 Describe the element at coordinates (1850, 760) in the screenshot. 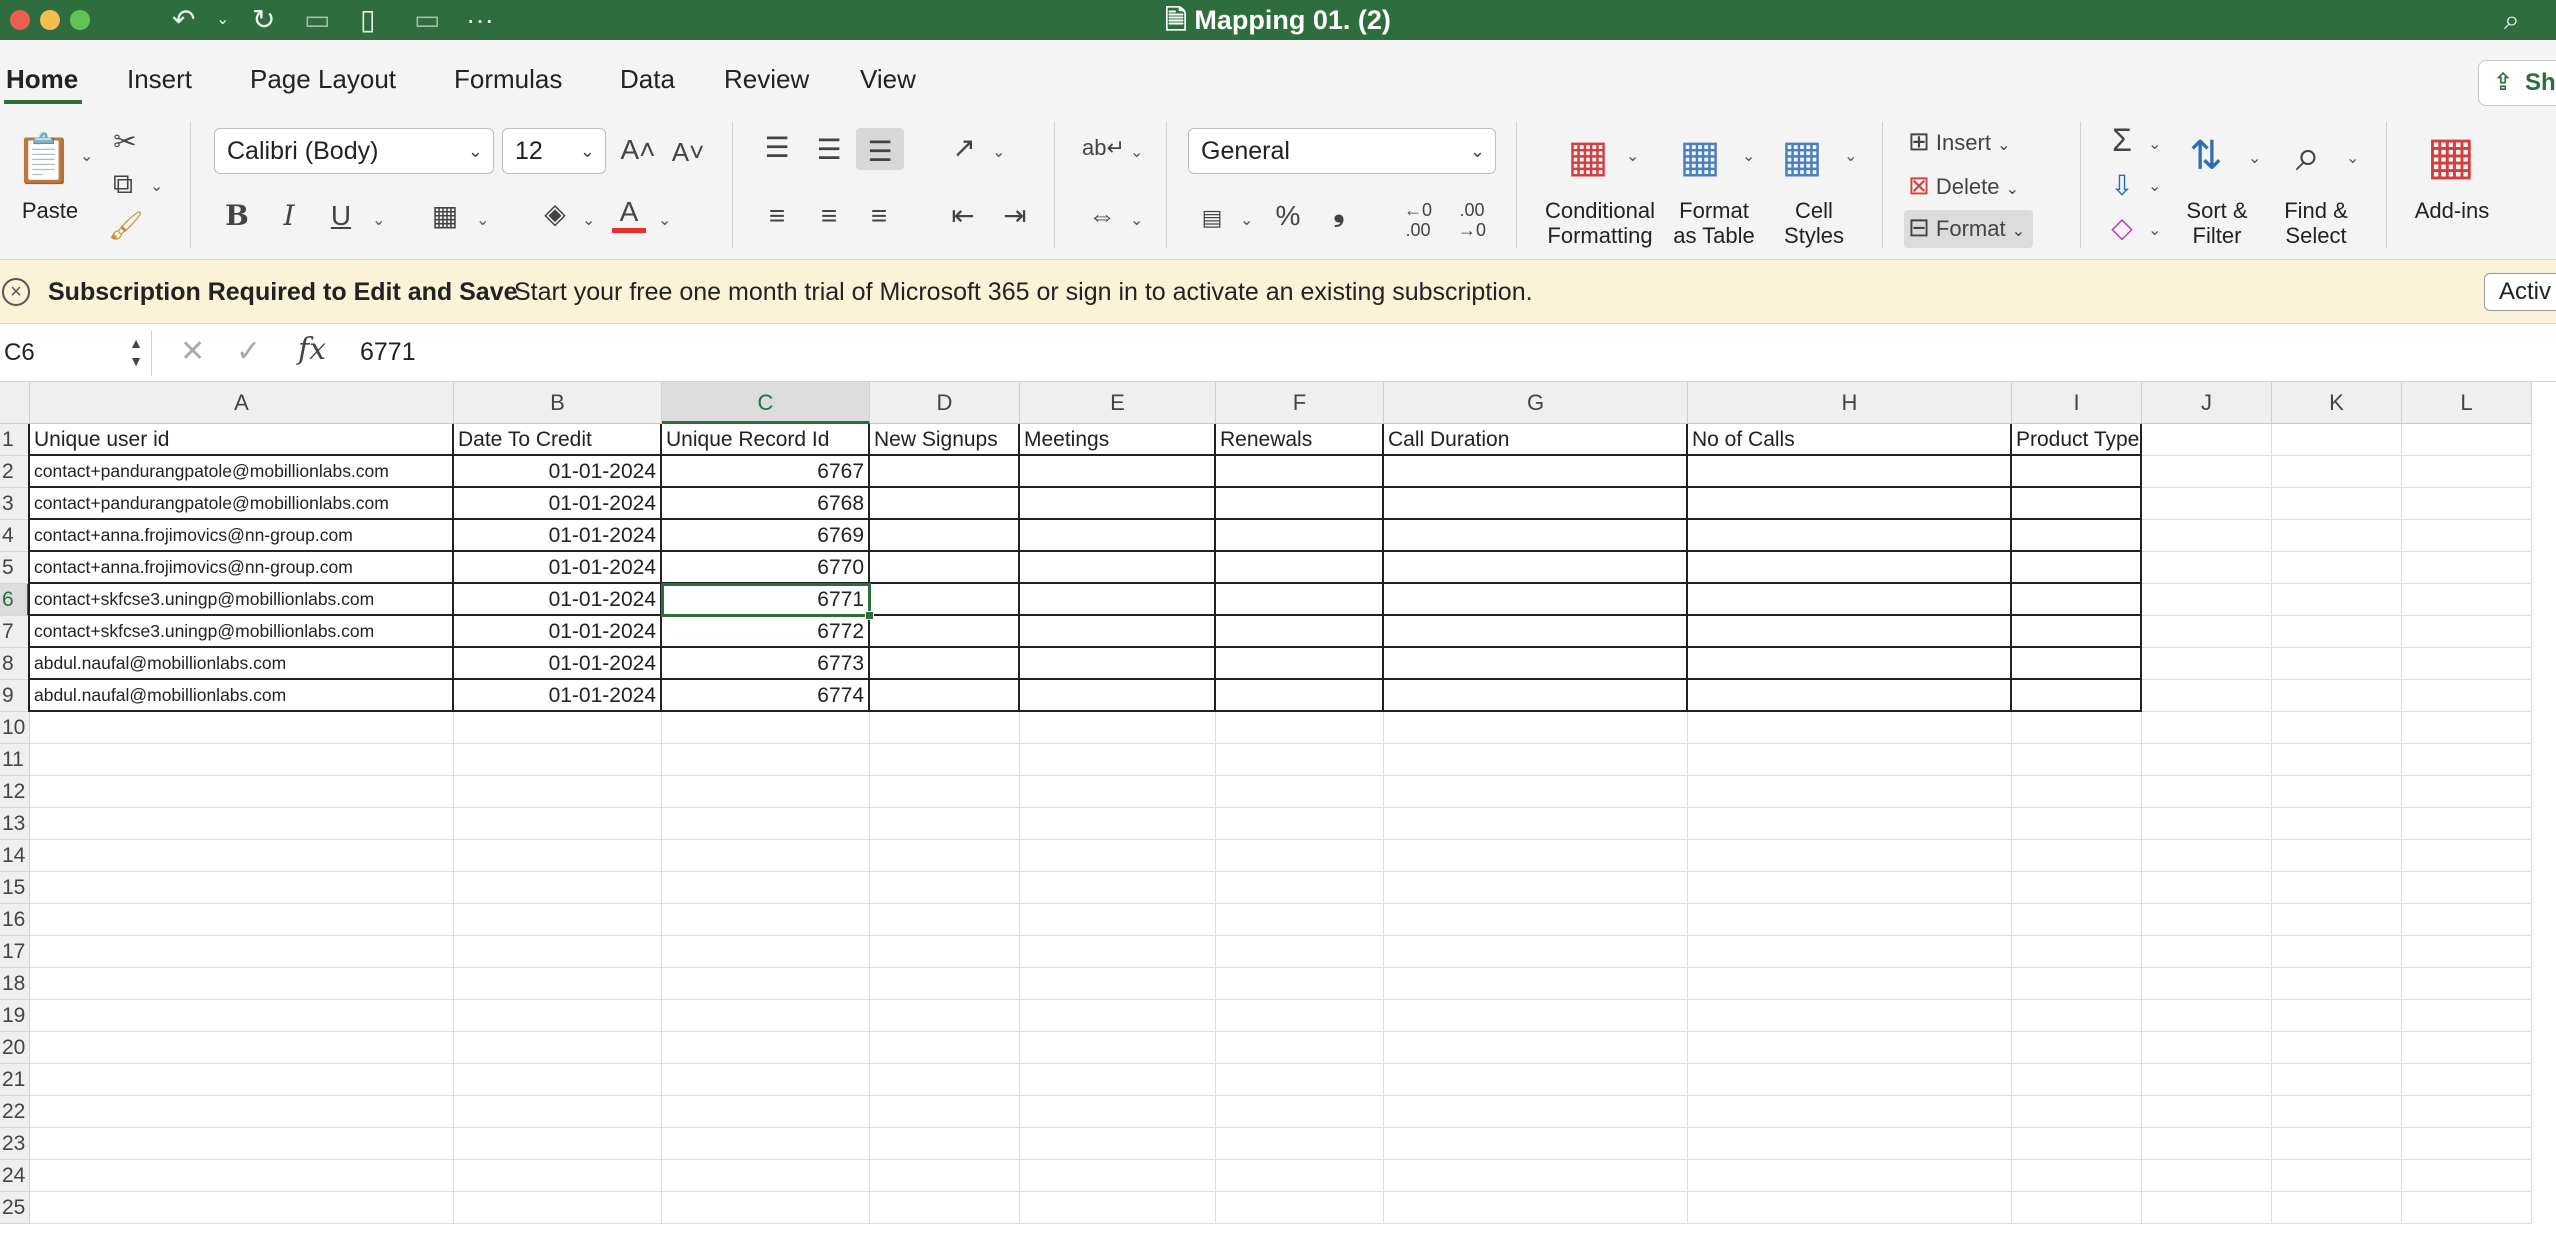

I see `cell-h11` at that location.